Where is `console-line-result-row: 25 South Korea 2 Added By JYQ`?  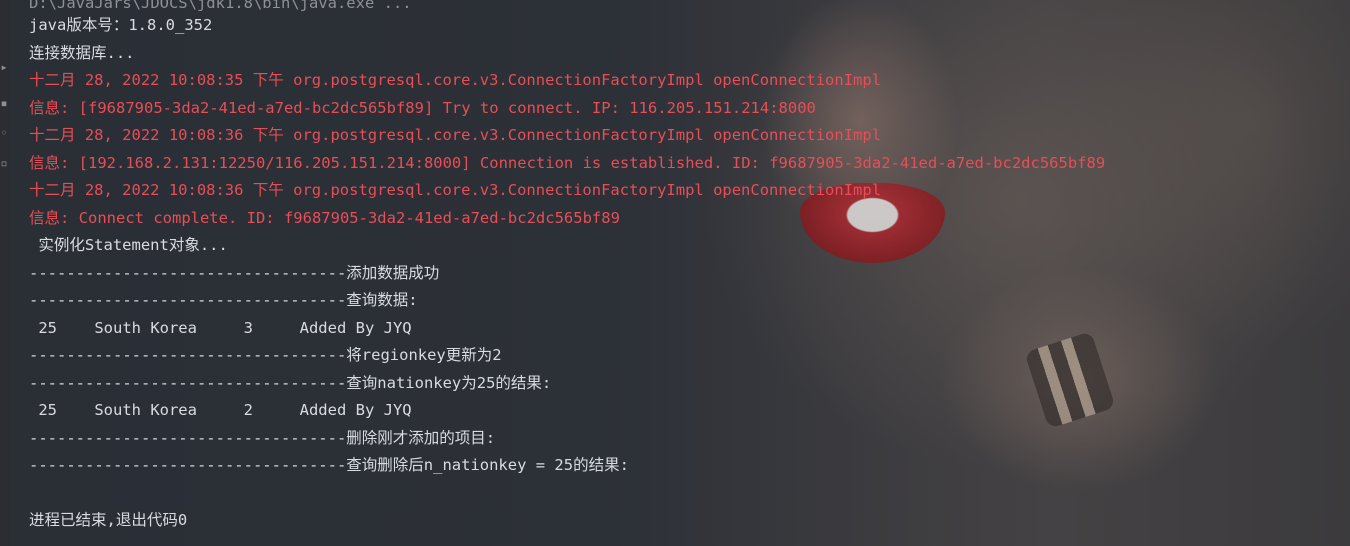
console-line-result-row: 25 South Korea 2 Added By JYQ is located at coordinates (220, 410).